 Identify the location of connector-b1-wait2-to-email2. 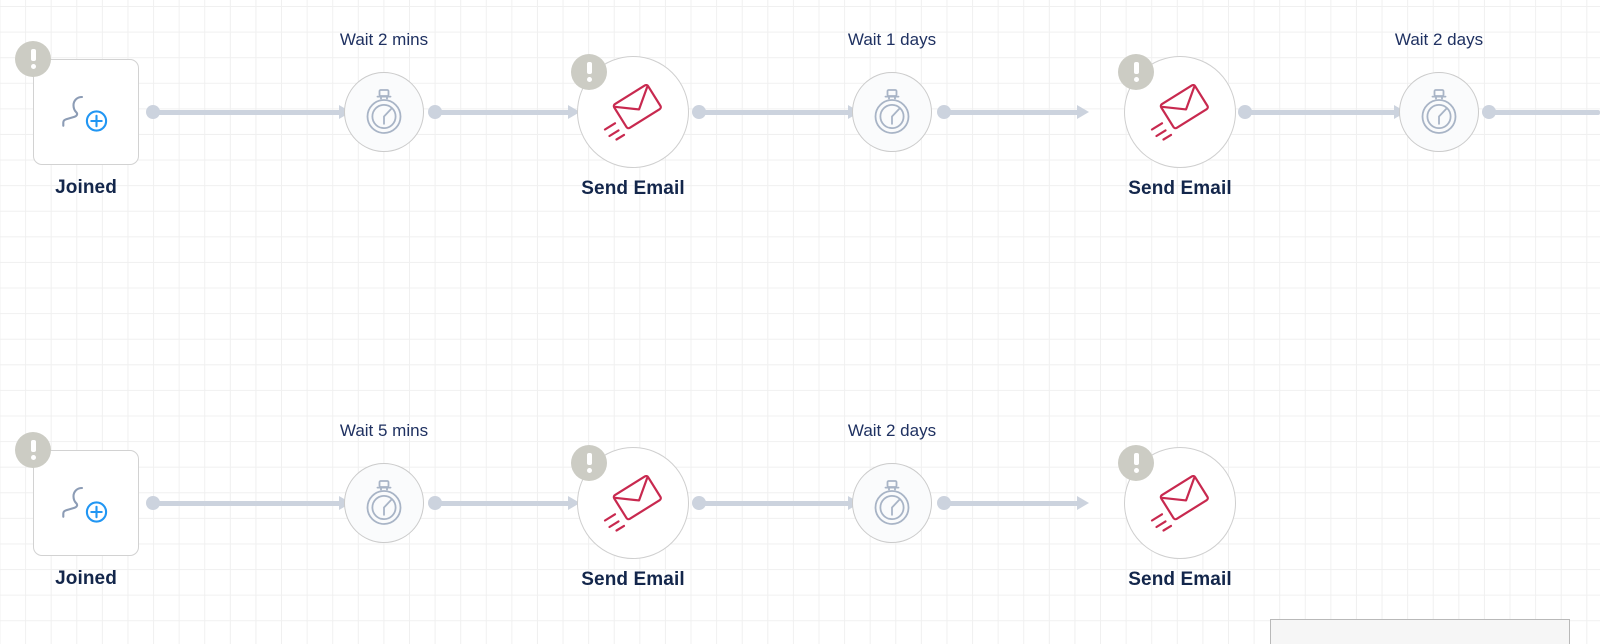
(1013, 112).